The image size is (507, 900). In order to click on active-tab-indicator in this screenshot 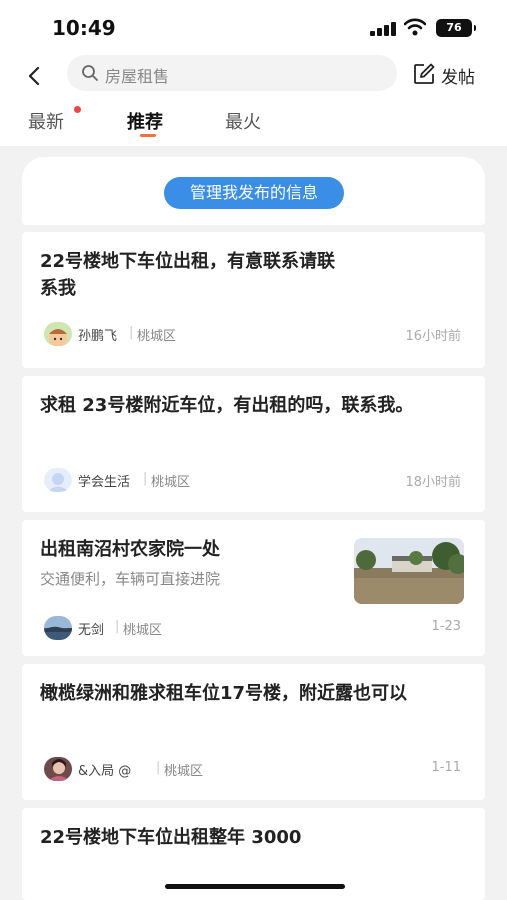, I will do `click(148, 135)`.